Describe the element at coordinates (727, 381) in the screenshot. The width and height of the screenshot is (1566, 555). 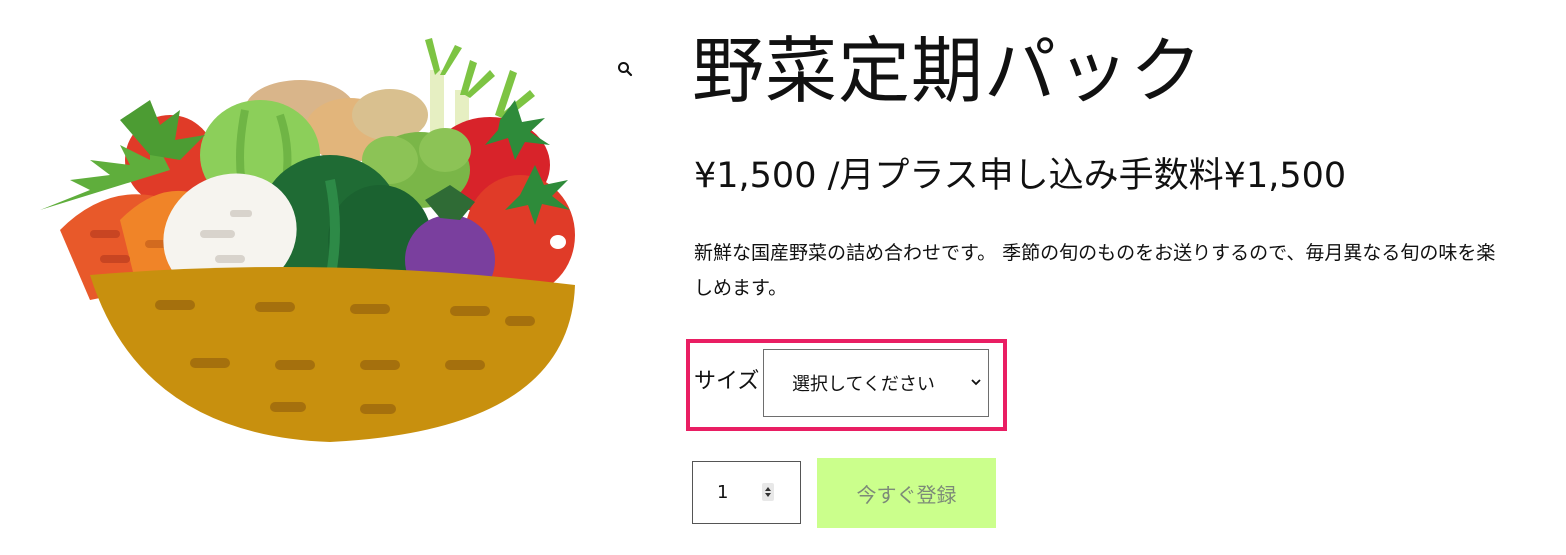
I see `size-label: サイズ` at that location.